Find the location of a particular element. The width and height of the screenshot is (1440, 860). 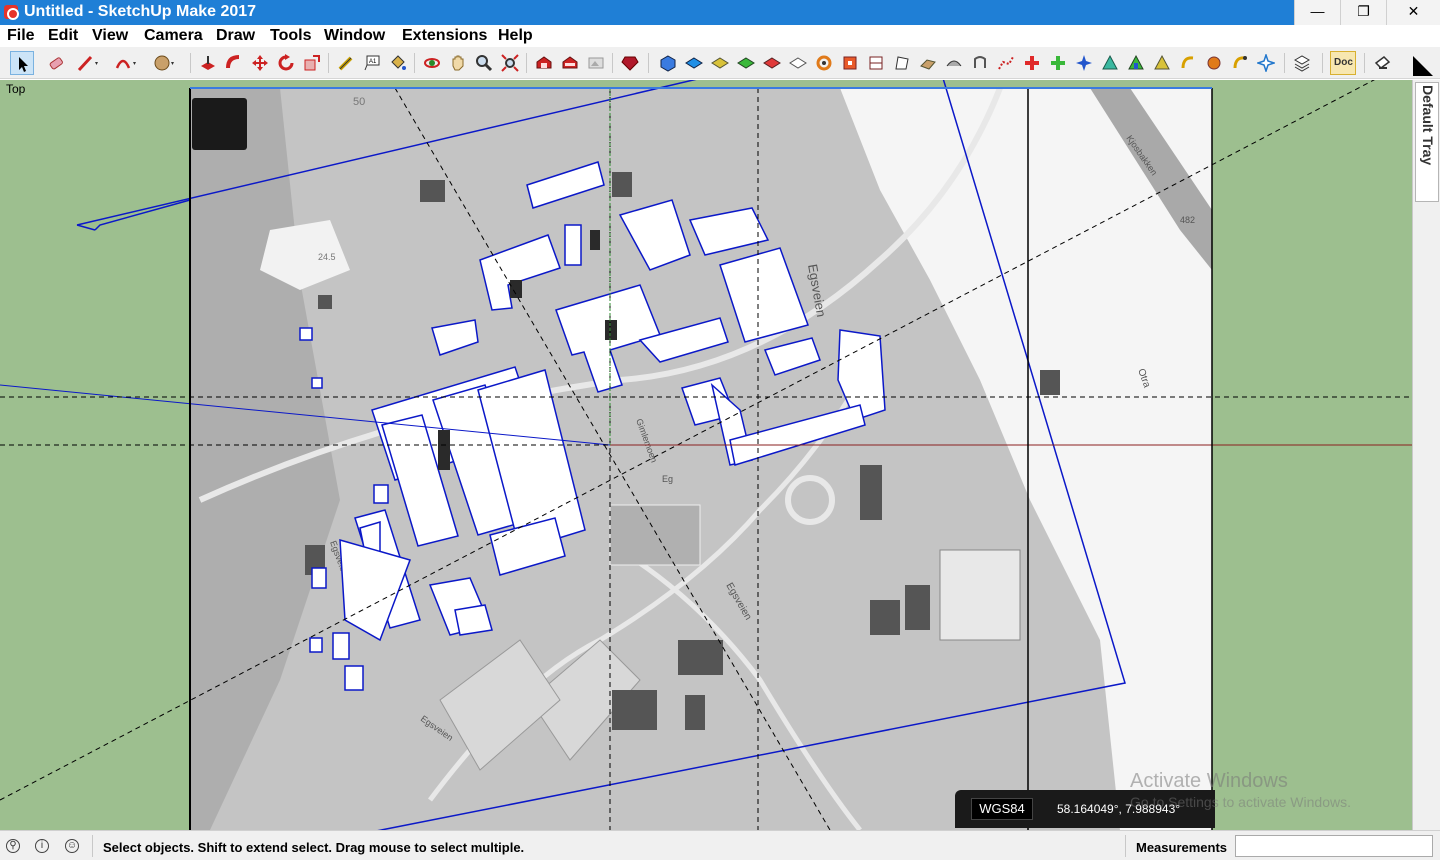

select-tool-icon is located at coordinates (22, 63).